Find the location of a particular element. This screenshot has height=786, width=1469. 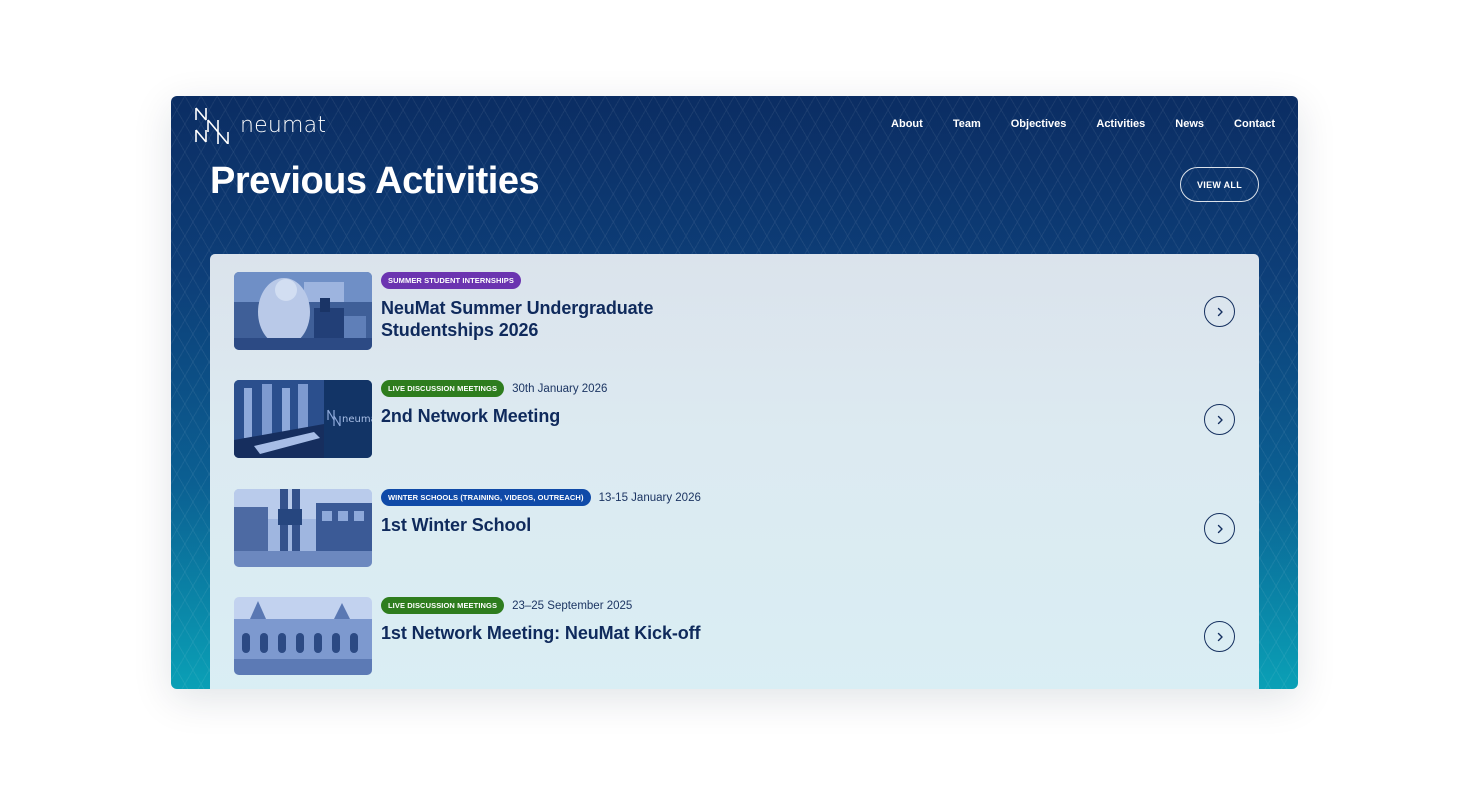

lab-photo-icon is located at coordinates (303, 311).